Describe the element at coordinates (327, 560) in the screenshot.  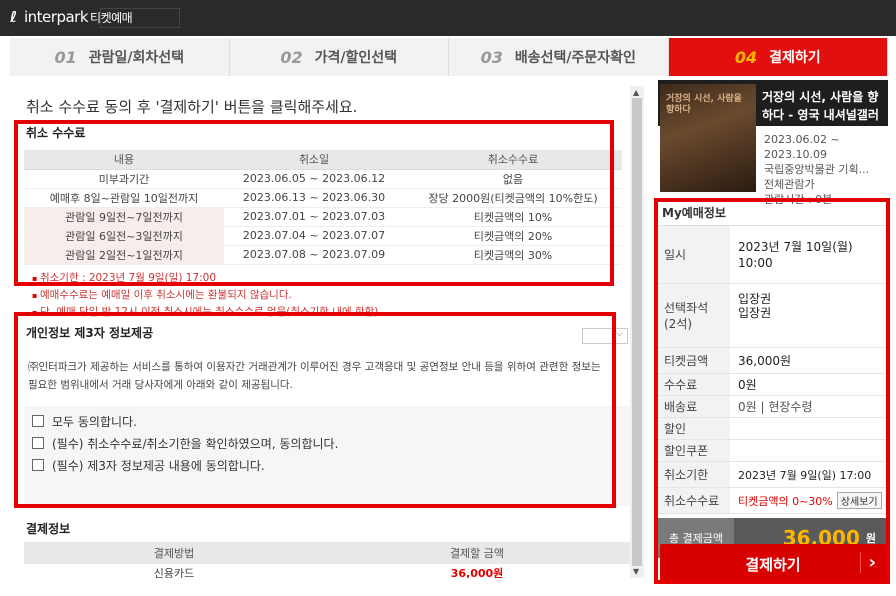
I see `payment-table: 결제방법 결제할 금액 신용카드 36,000원` at that location.